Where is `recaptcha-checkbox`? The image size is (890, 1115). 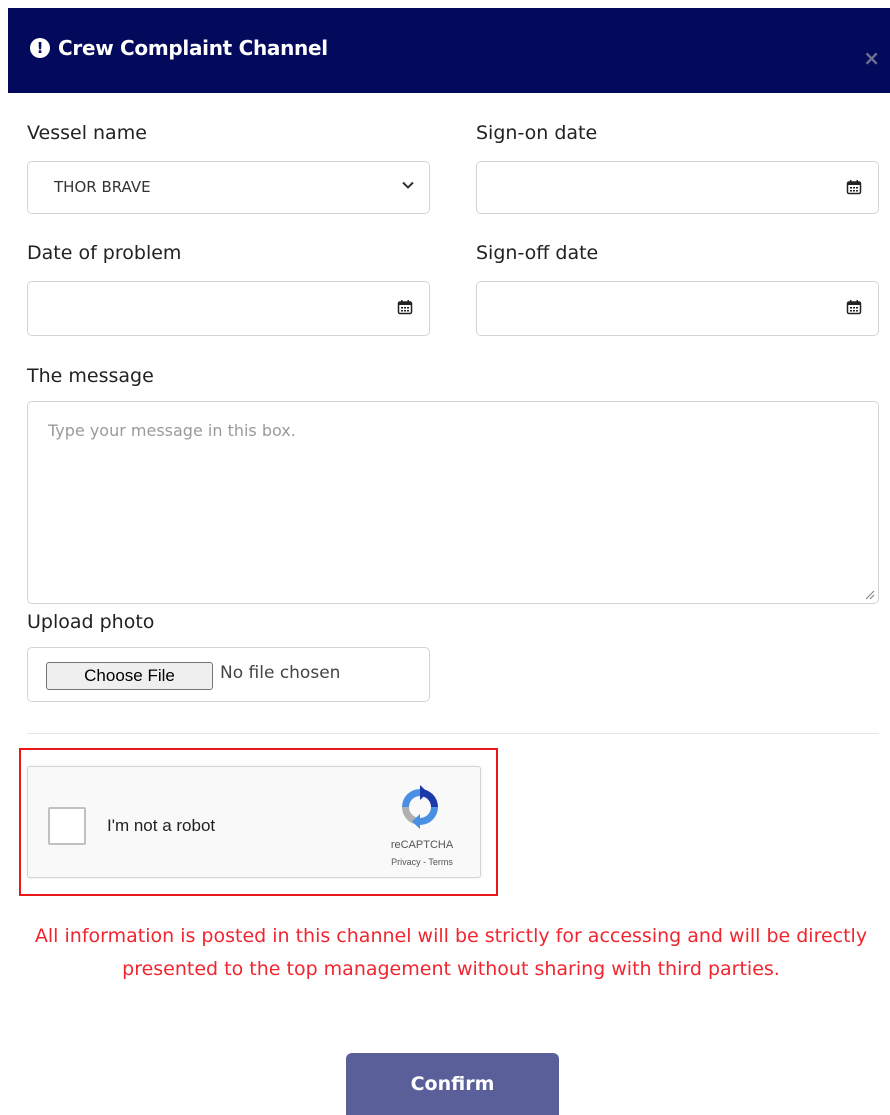 recaptcha-checkbox is located at coordinates (67, 826).